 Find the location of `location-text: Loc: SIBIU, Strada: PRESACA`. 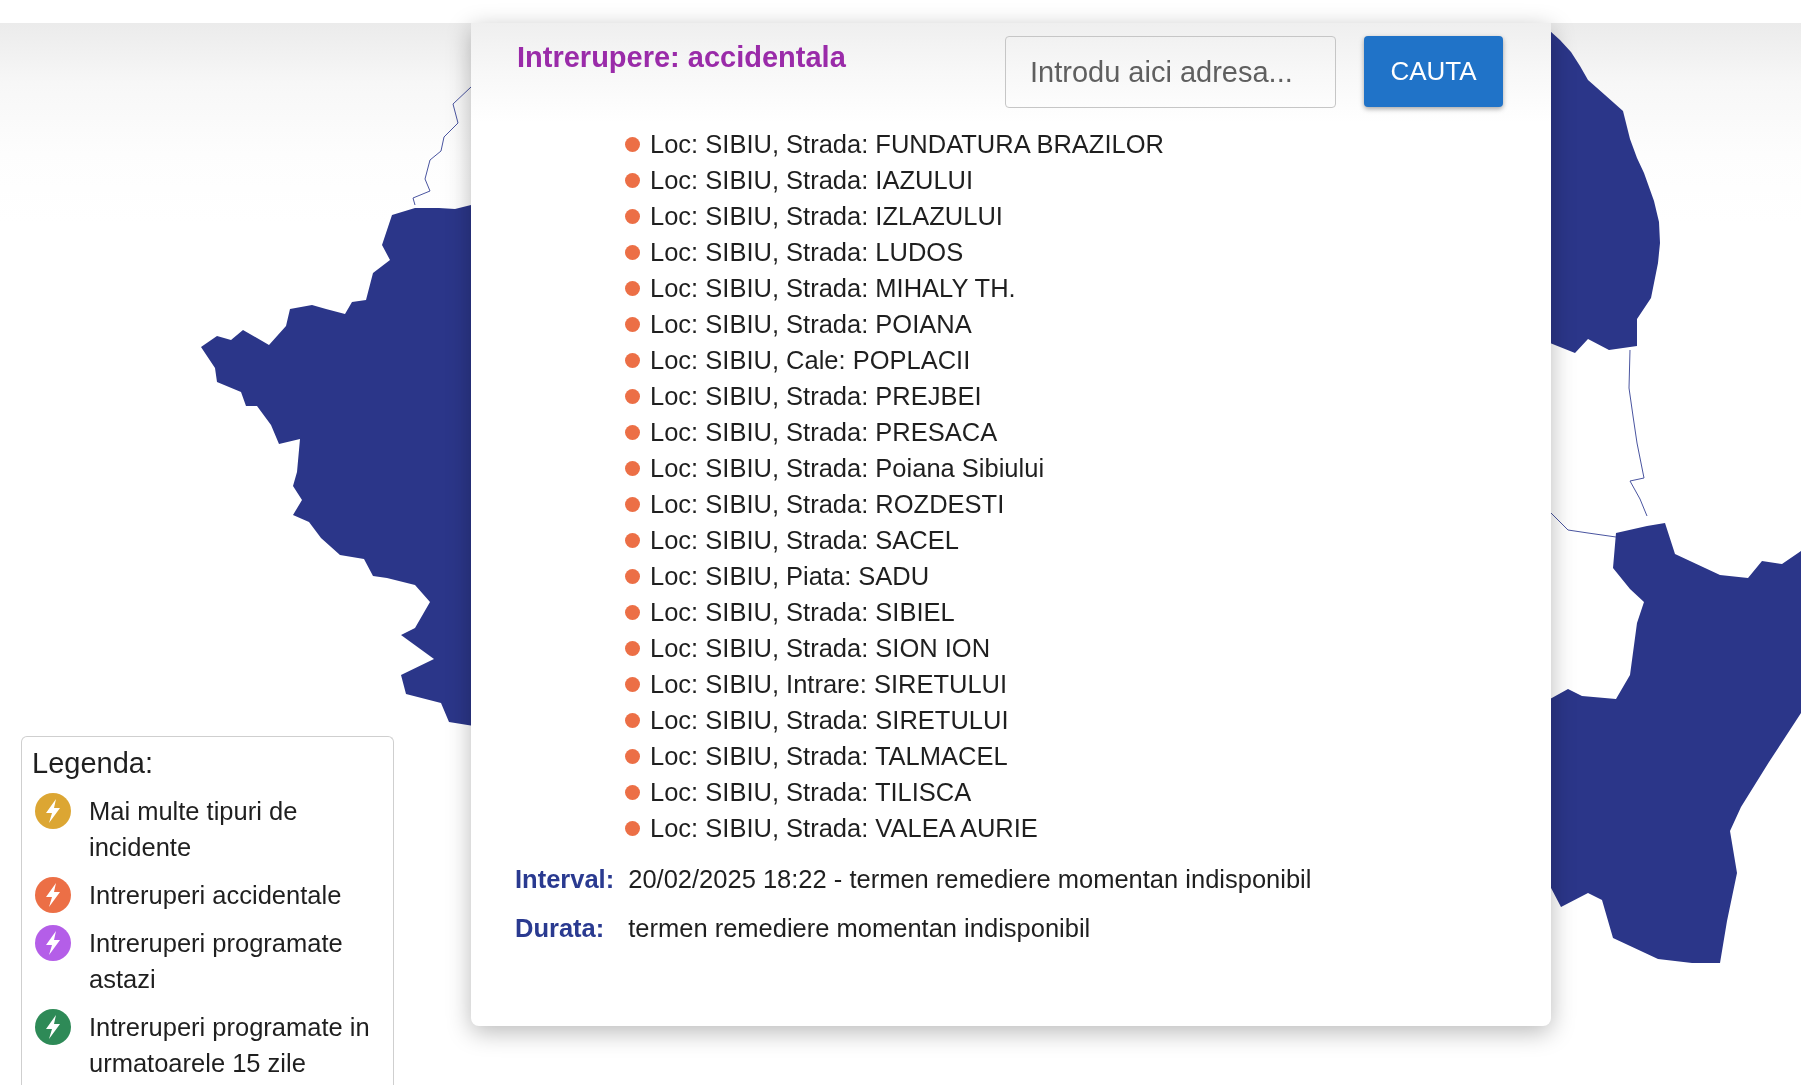

location-text: Loc: SIBIU, Strada: PRESACA is located at coordinates (824, 432).